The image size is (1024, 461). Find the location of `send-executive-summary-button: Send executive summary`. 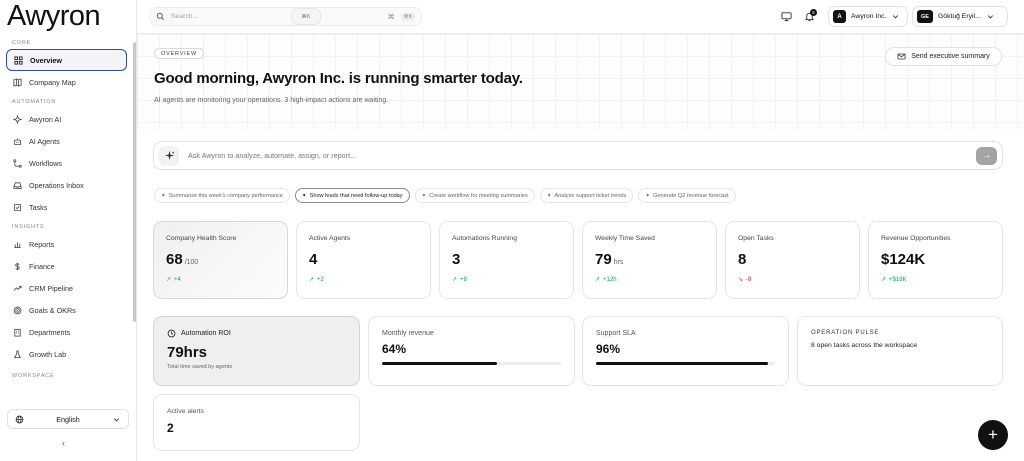

send-executive-summary-button: Send executive summary is located at coordinates (943, 56).